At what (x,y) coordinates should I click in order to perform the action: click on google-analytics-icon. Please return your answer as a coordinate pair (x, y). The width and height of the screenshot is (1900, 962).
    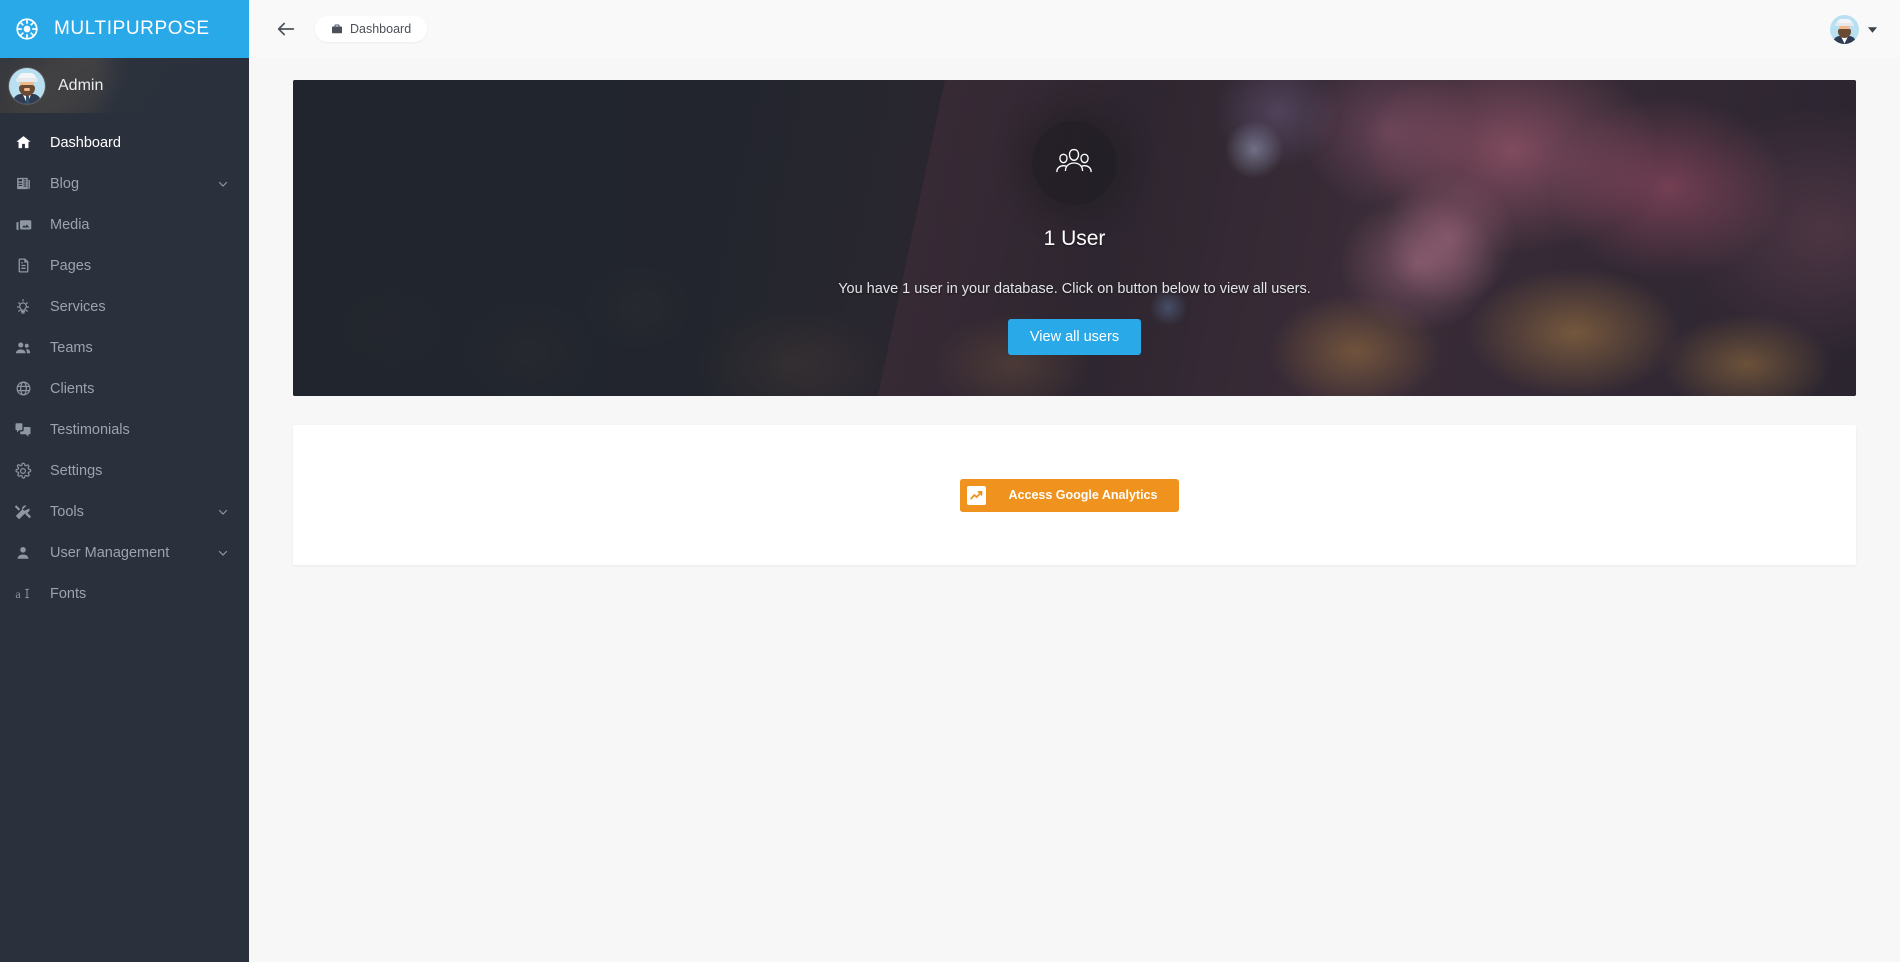
    Looking at the image, I should click on (976, 495).